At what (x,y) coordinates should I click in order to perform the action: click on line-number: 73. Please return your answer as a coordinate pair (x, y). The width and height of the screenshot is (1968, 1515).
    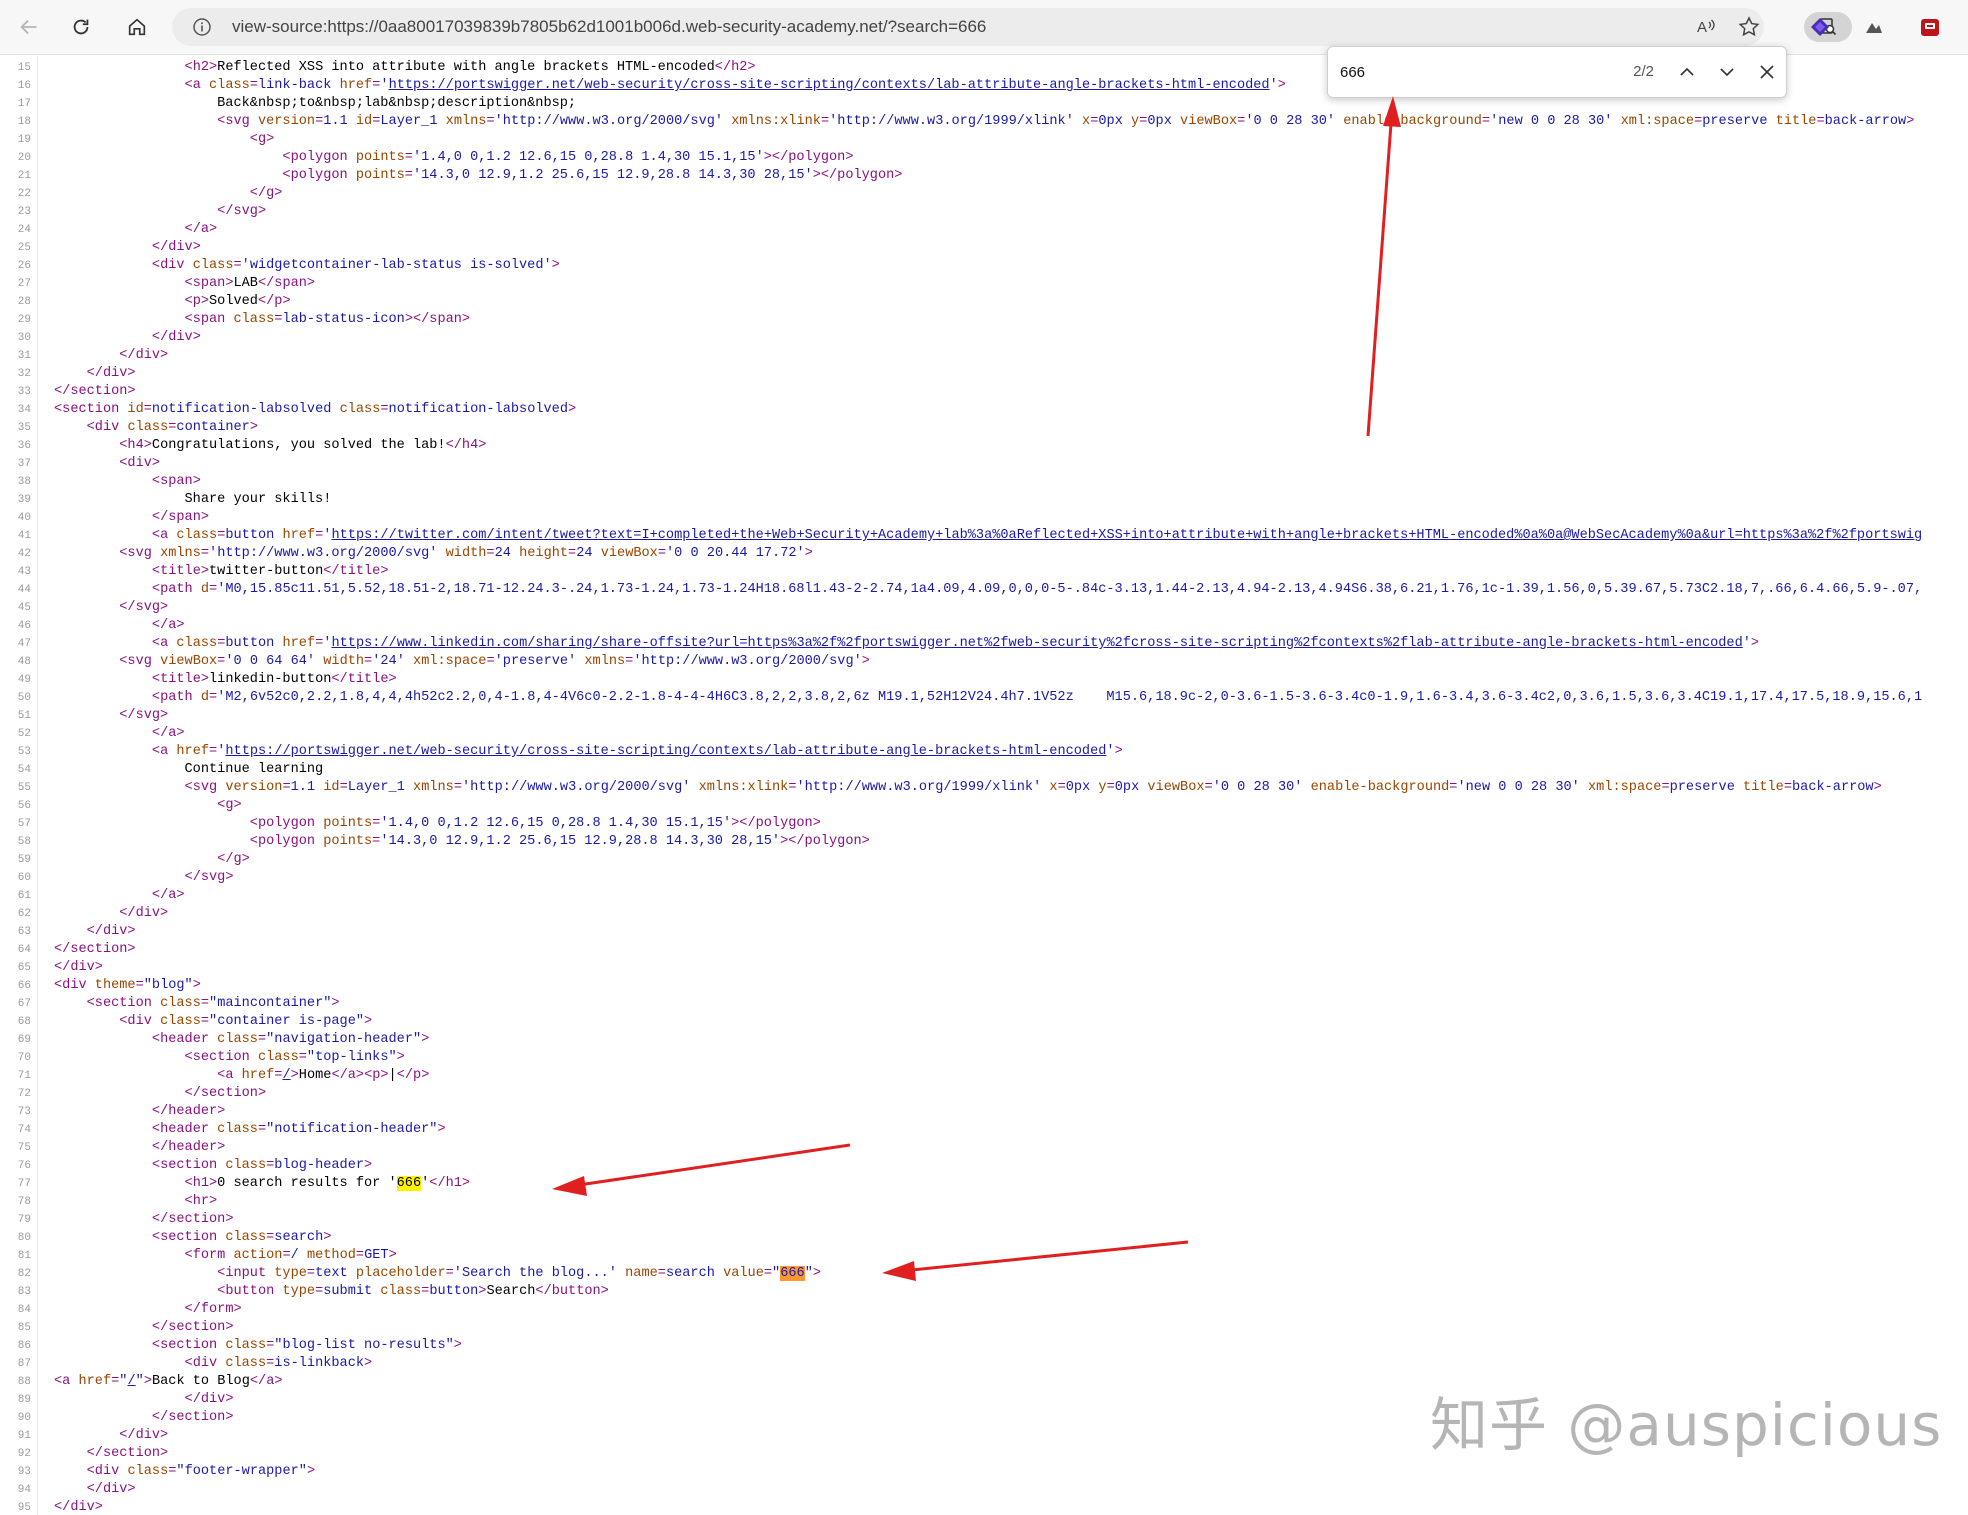
    Looking at the image, I should click on (24, 1112).